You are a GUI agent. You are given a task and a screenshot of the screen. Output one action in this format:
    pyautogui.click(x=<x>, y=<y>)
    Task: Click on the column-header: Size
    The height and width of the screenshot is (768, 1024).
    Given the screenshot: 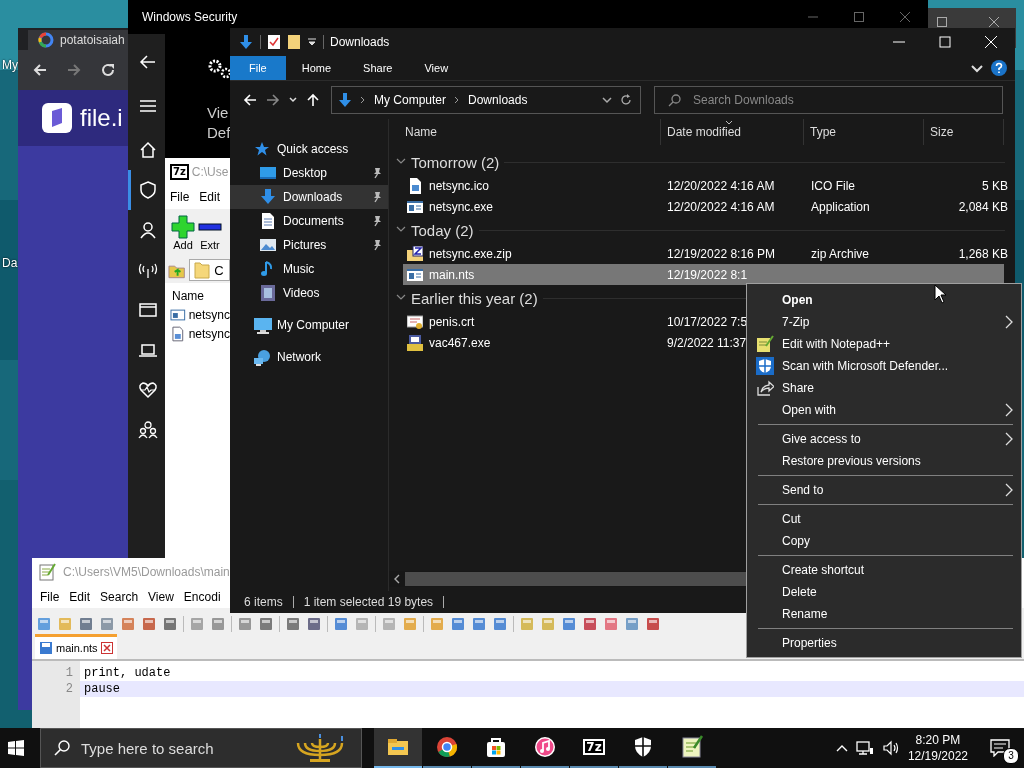 What is the action you would take?
    pyautogui.click(x=964, y=132)
    